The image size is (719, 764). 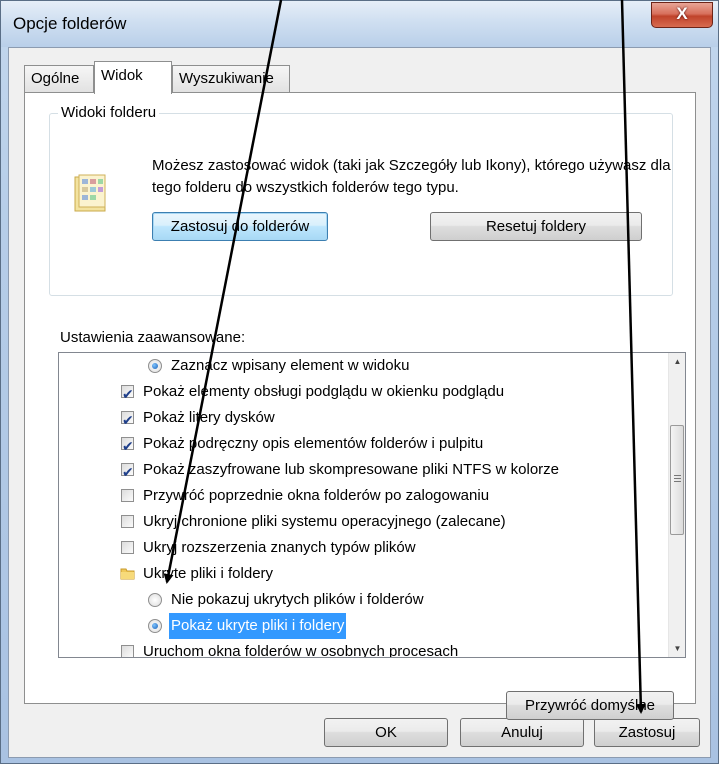 I want to click on tab-search-label: Wyszukiwanie, so click(x=226, y=78).